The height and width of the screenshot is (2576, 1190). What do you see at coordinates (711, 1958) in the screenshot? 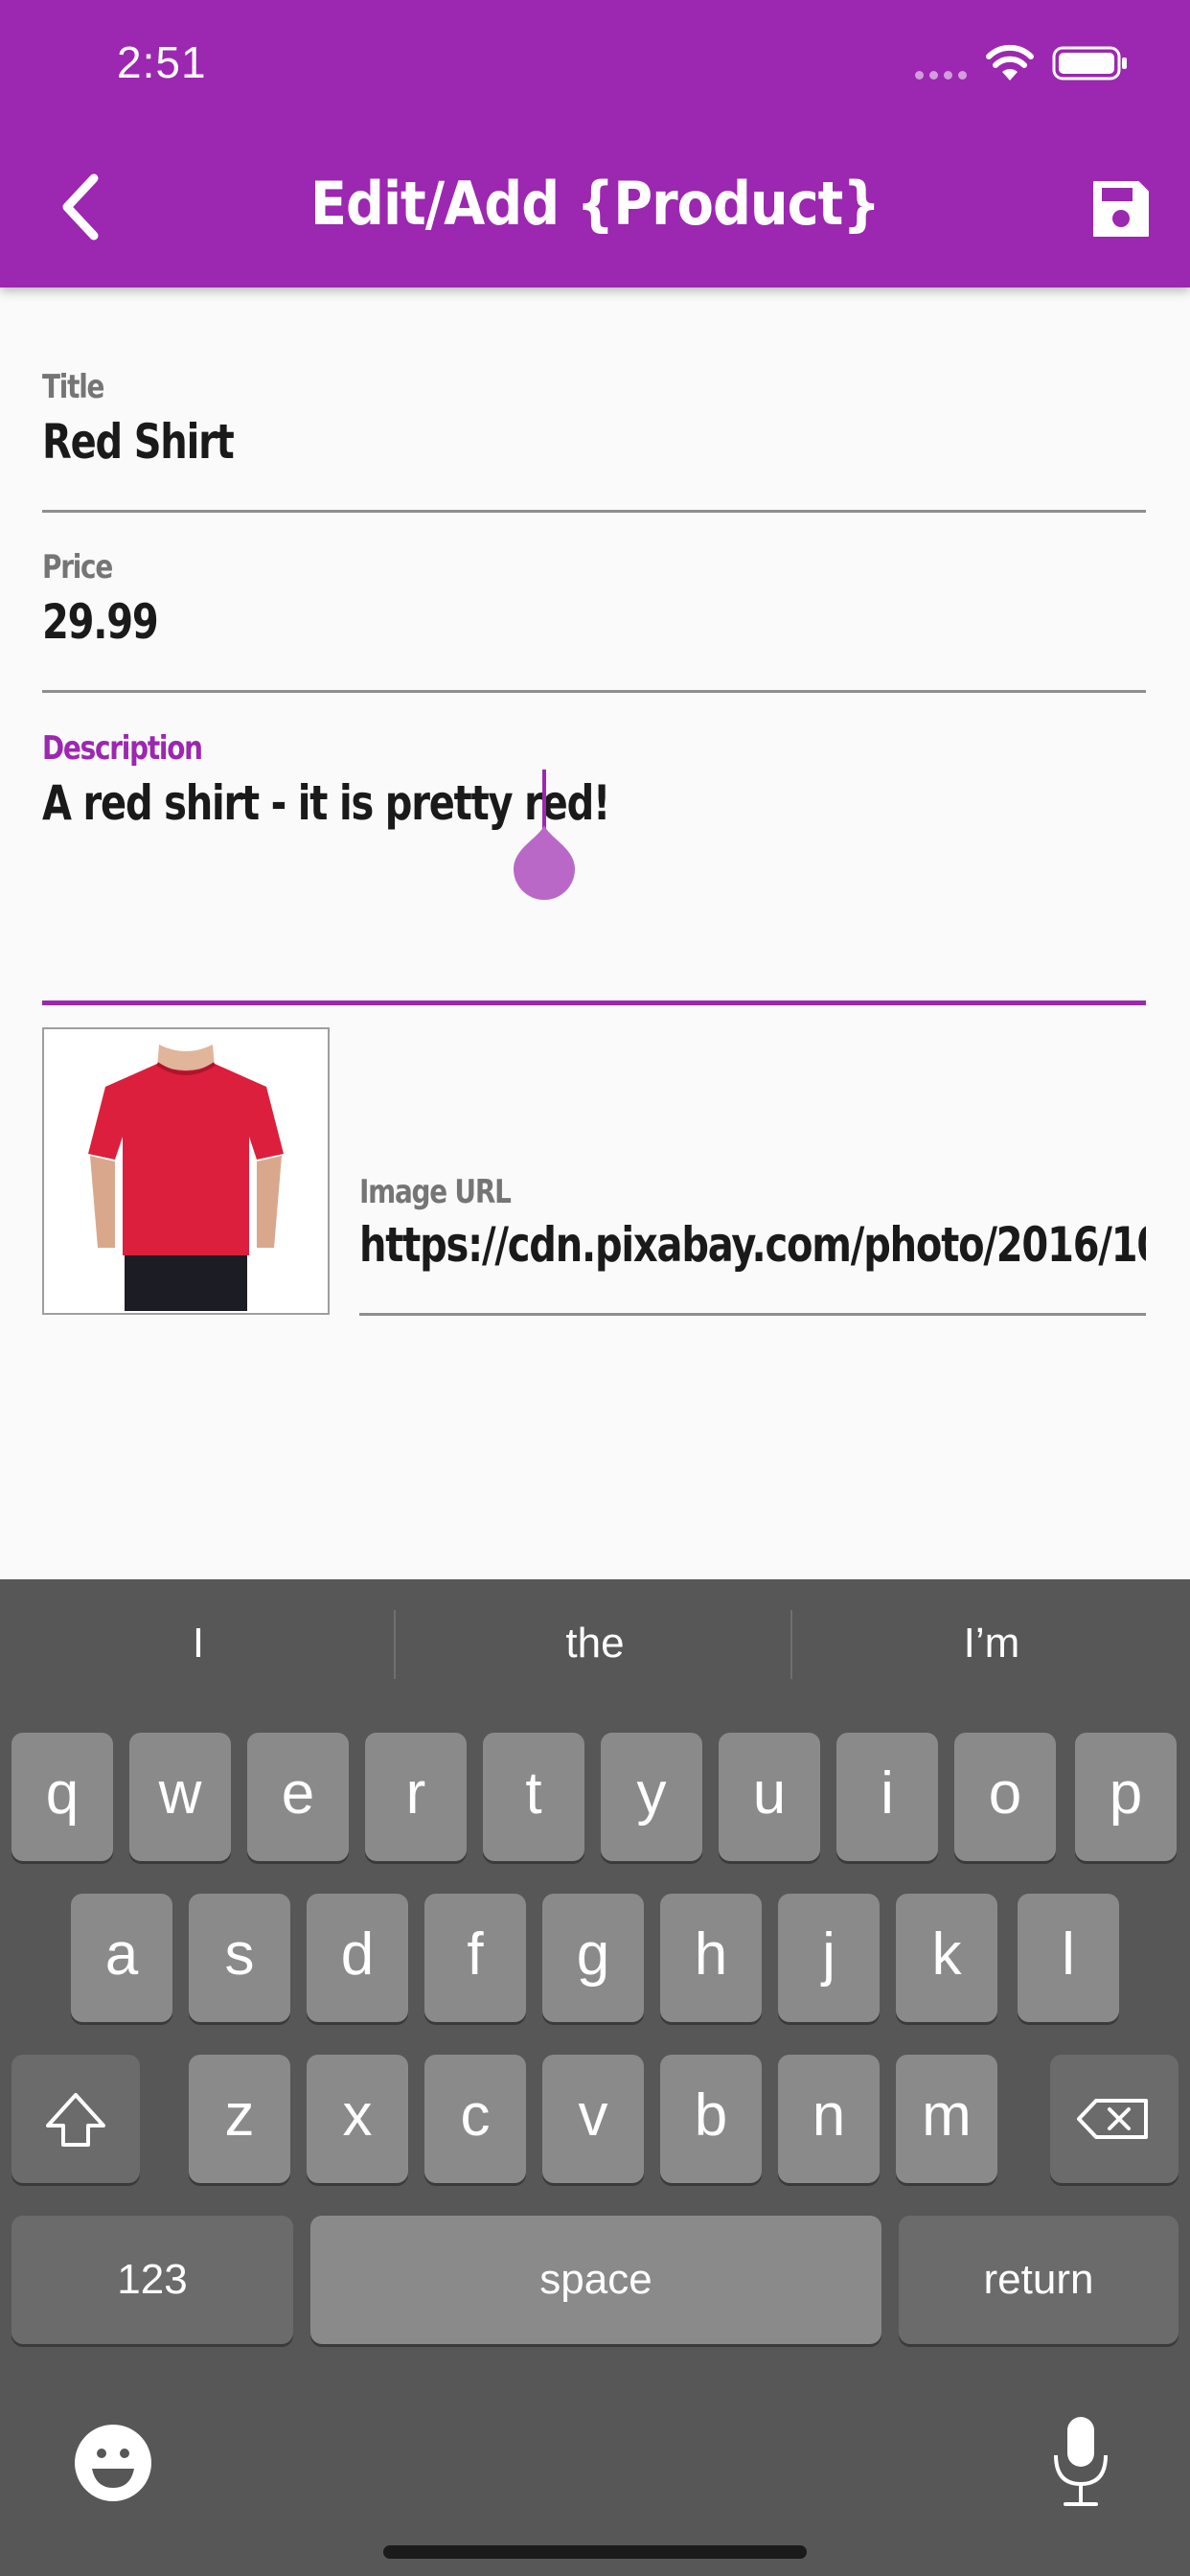
I see `key-h: h` at bounding box center [711, 1958].